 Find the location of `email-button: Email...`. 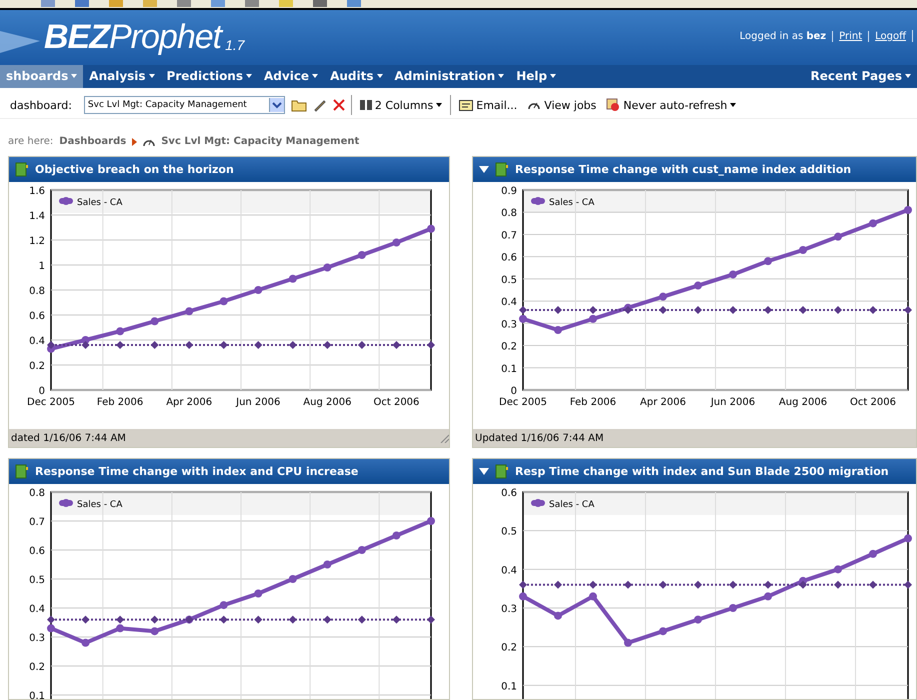

email-button: Email... is located at coordinates (488, 105).